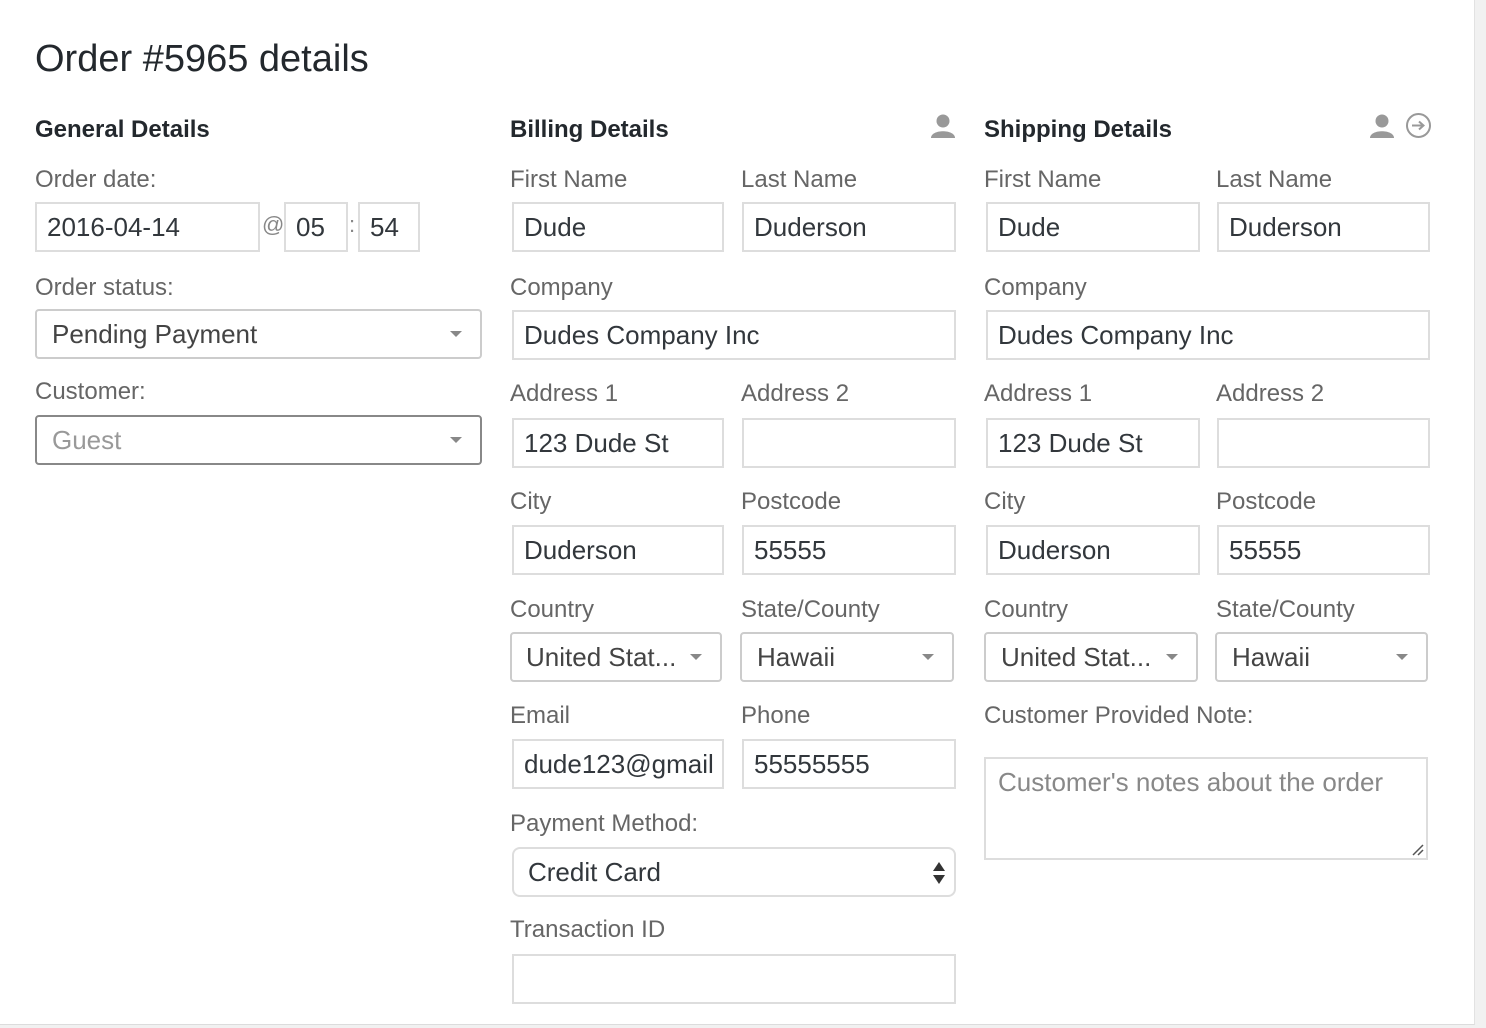  I want to click on transaction-id-label: Transaction ID, so click(588, 929).